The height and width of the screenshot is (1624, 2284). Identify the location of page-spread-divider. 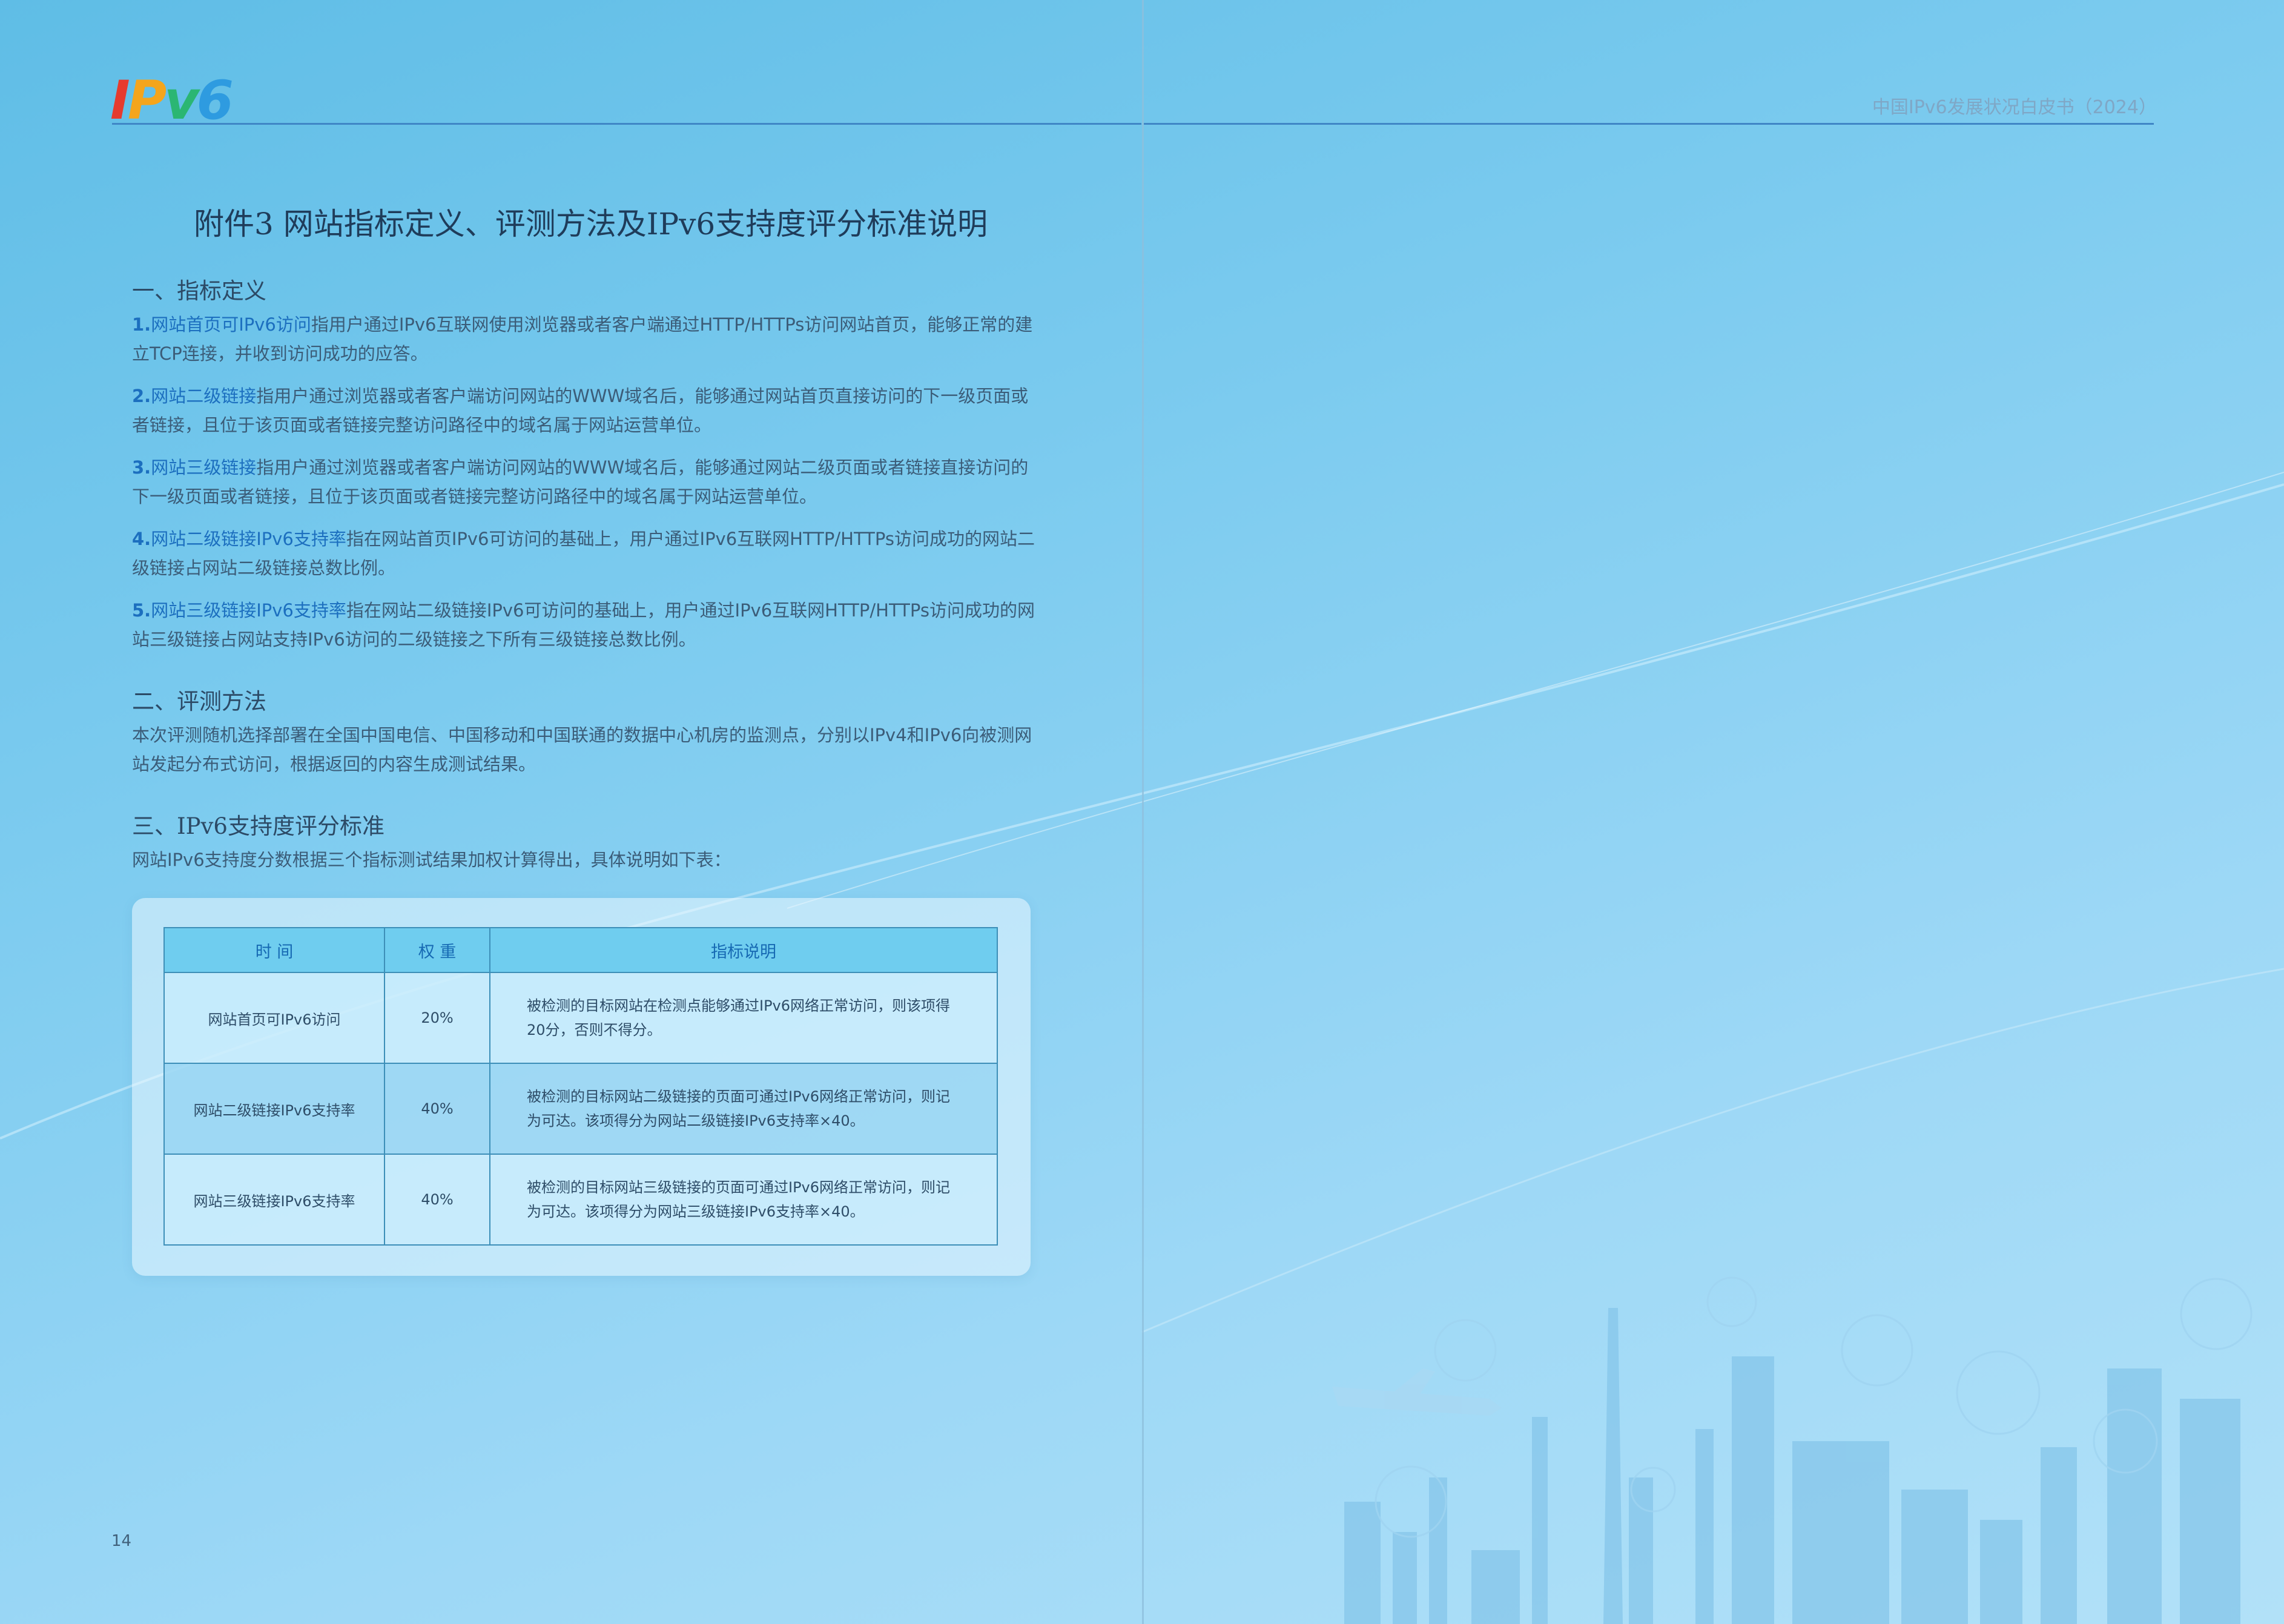
(1143, 812).